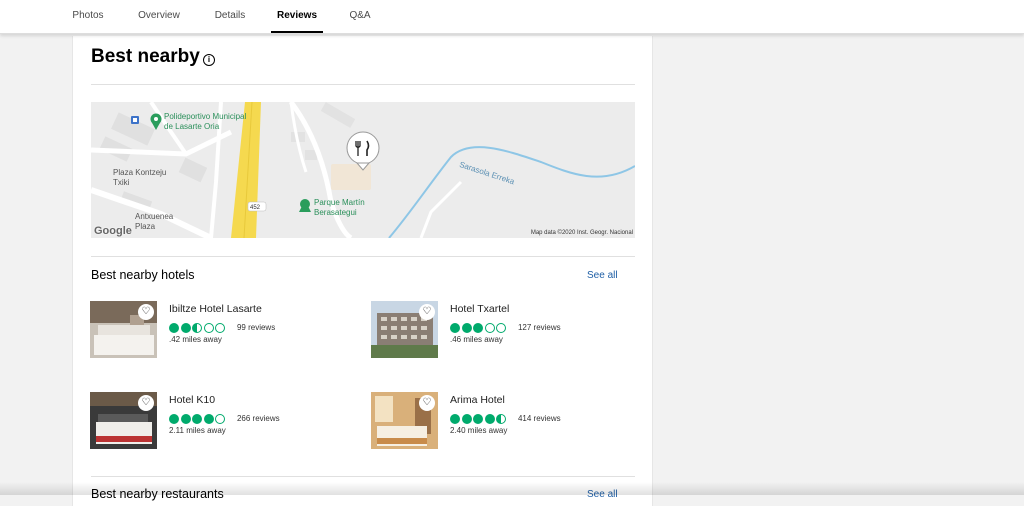  I want to click on tab-reviews: Reviews, so click(297, 16).